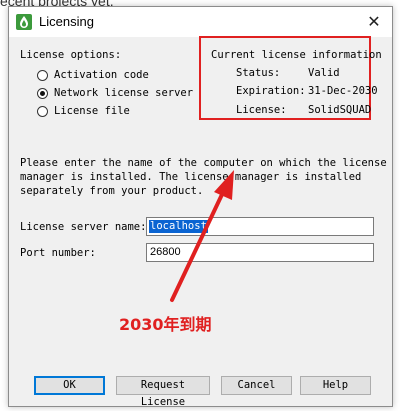  Describe the element at coordinates (165, 324) in the screenshot. I see `expiration-annotation: 2030年到期` at that location.